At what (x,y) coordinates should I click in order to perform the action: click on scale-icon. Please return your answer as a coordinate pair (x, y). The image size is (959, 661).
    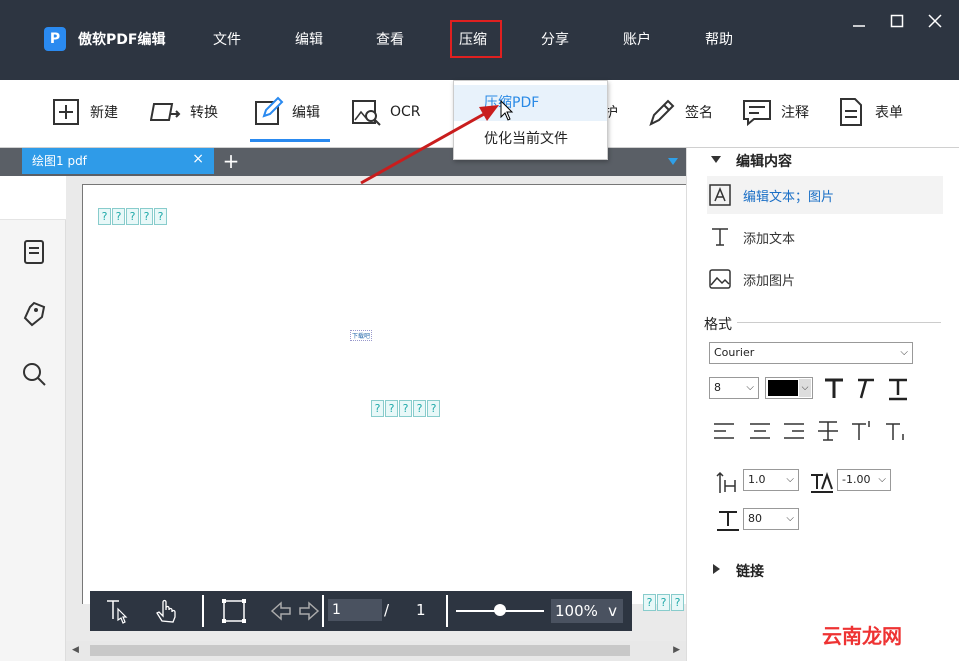
    Looking at the image, I should click on (728, 521).